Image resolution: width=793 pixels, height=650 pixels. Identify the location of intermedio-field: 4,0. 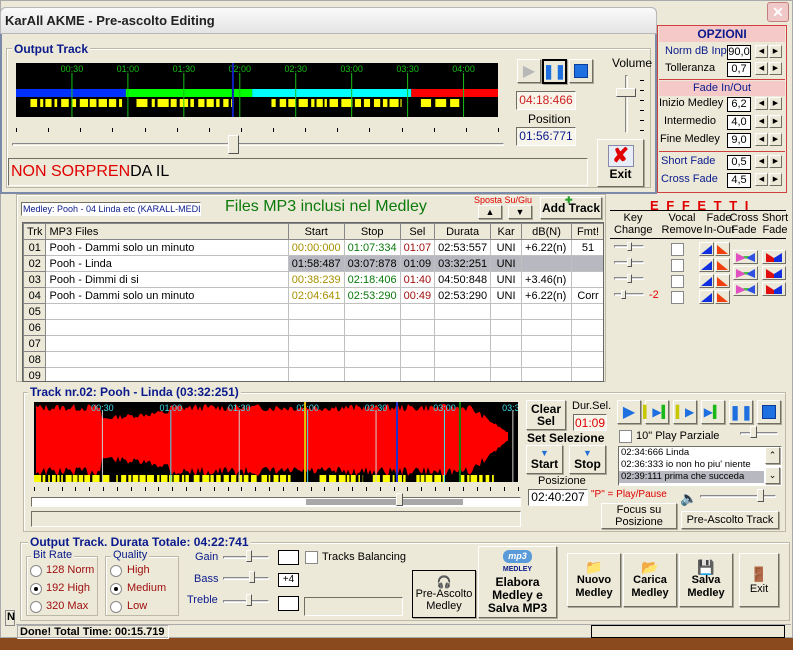
(739, 122).